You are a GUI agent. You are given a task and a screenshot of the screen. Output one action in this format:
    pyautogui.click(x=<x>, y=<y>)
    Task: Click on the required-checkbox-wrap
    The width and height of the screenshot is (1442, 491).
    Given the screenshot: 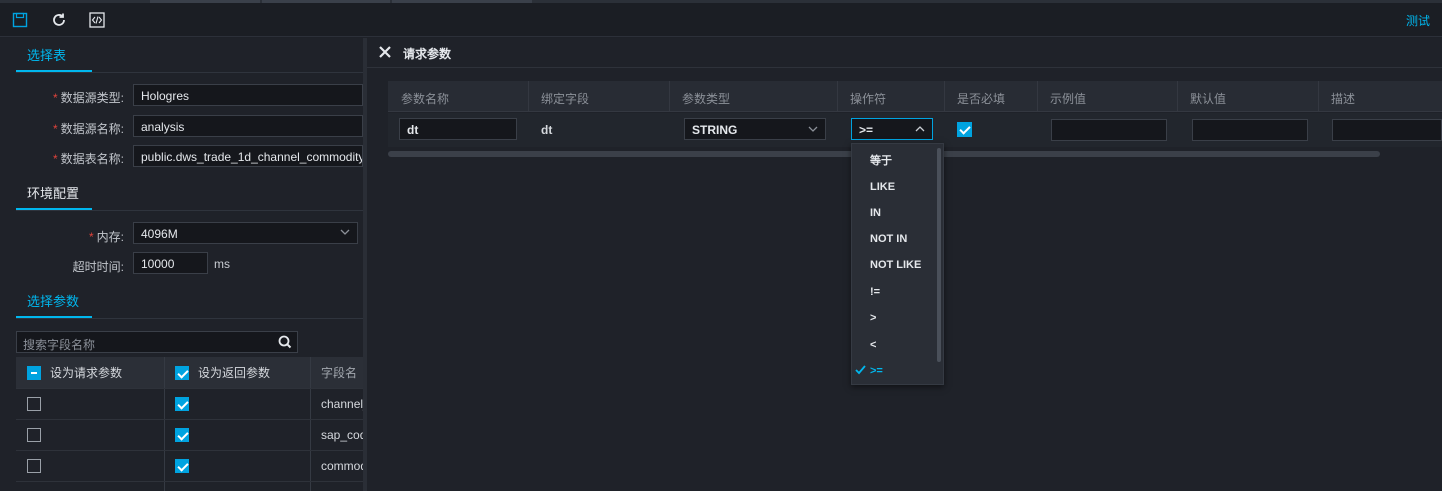 What is the action you would take?
    pyautogui.click(x=964, y=131)
    